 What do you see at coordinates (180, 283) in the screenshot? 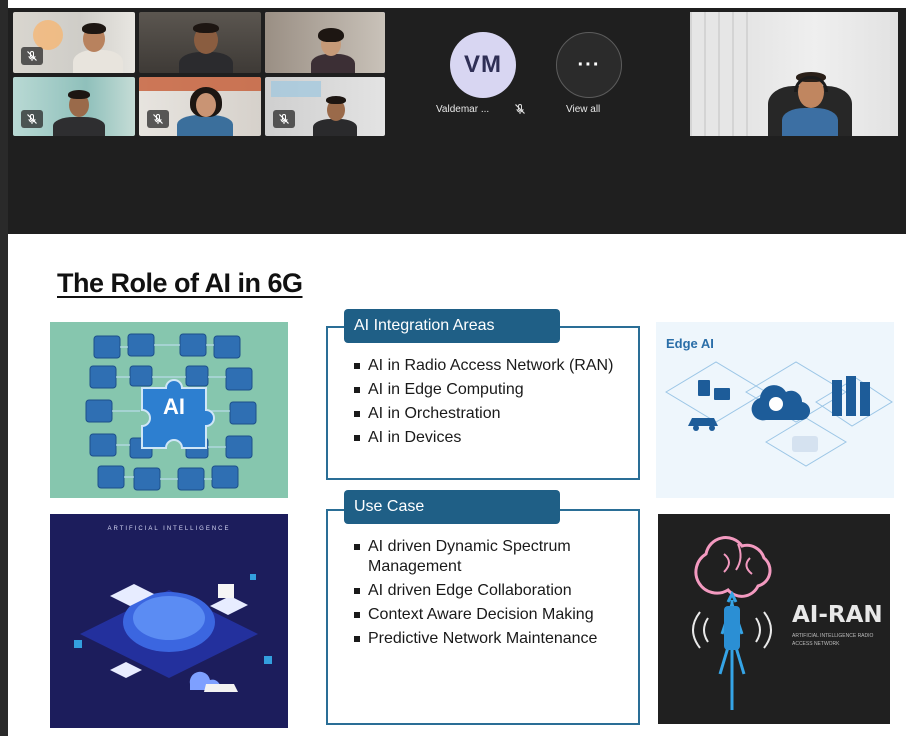
I see `slide-title: The Role of AI in 6G` at bounding box center [180, 283].